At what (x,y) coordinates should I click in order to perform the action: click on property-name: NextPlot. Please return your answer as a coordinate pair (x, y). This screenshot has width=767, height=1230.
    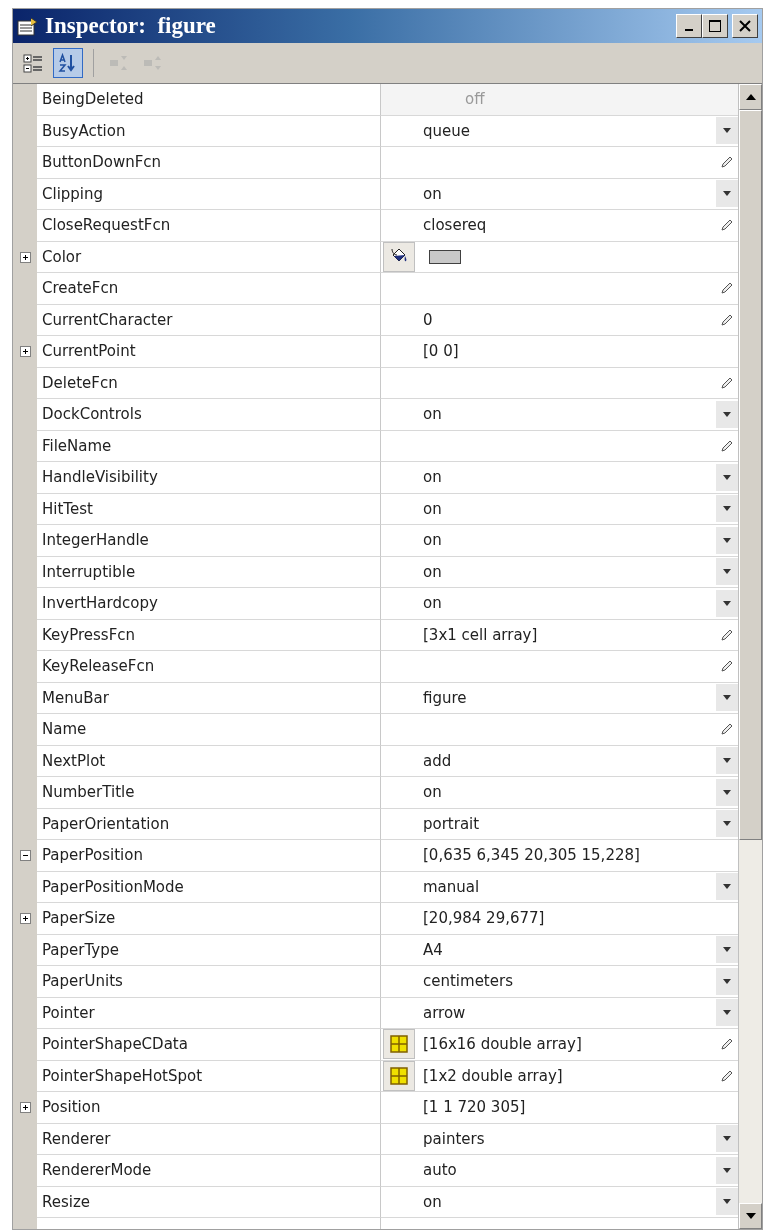
    Looking at the image, I should click on (209, 761).